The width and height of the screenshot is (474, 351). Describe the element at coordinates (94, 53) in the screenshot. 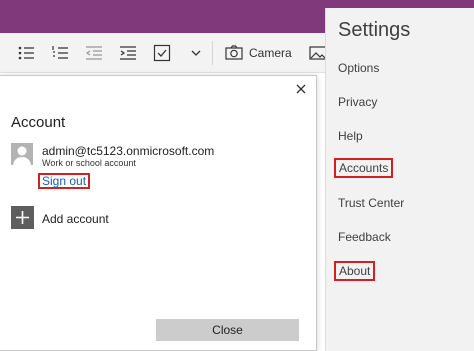

I see `decrease-indent-icon` at that location.